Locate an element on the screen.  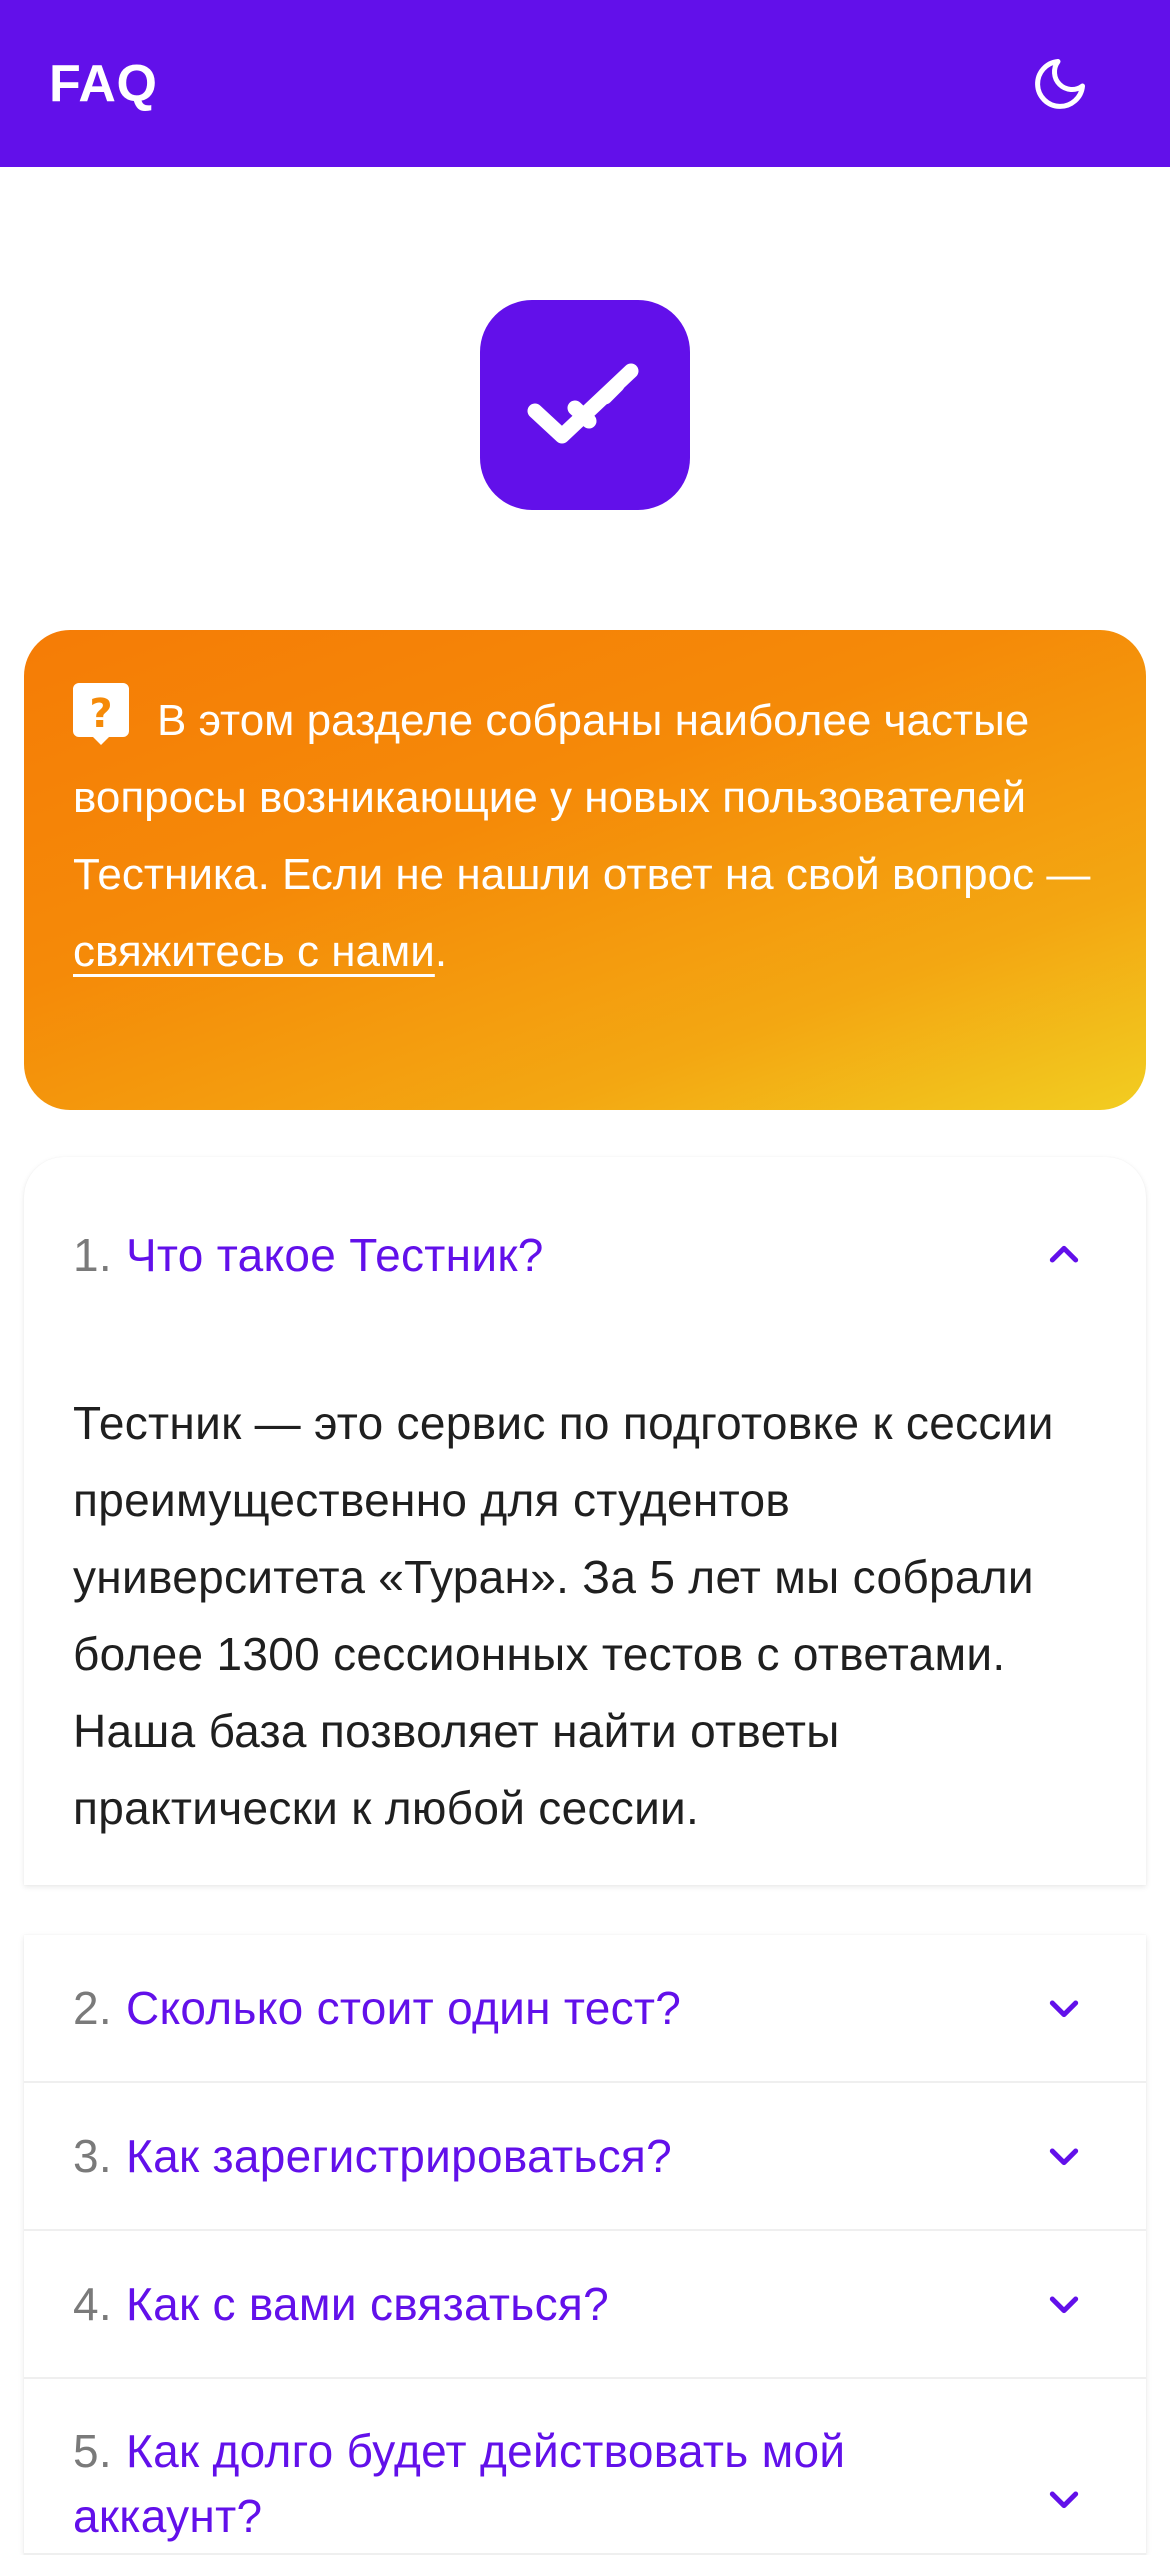
question-bubble-icon: ? is located at coordinates (101, 714).